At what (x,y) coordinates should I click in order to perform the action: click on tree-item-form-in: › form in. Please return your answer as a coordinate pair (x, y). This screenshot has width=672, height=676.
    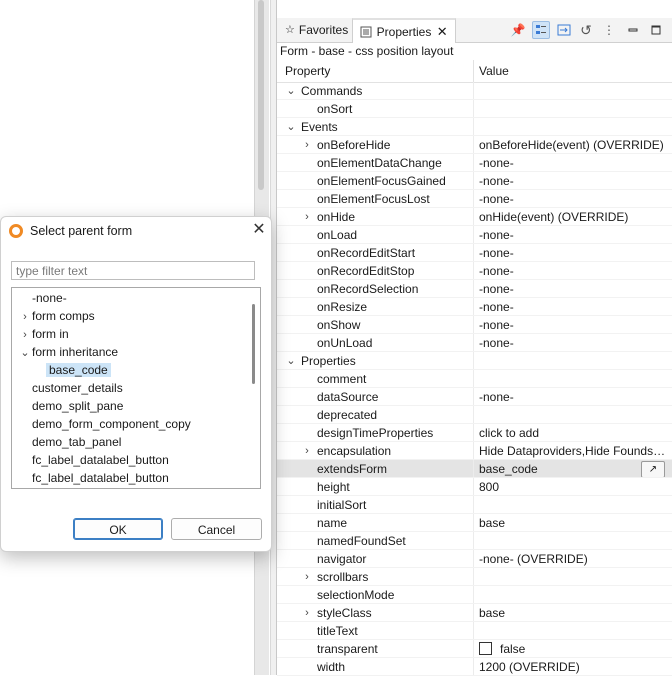
    Looking at the image, I should click on (43, 334).